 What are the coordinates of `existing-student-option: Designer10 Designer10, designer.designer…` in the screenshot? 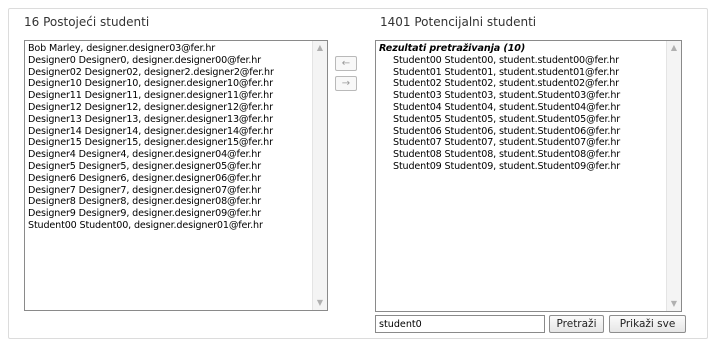 It's located at (168, 84).